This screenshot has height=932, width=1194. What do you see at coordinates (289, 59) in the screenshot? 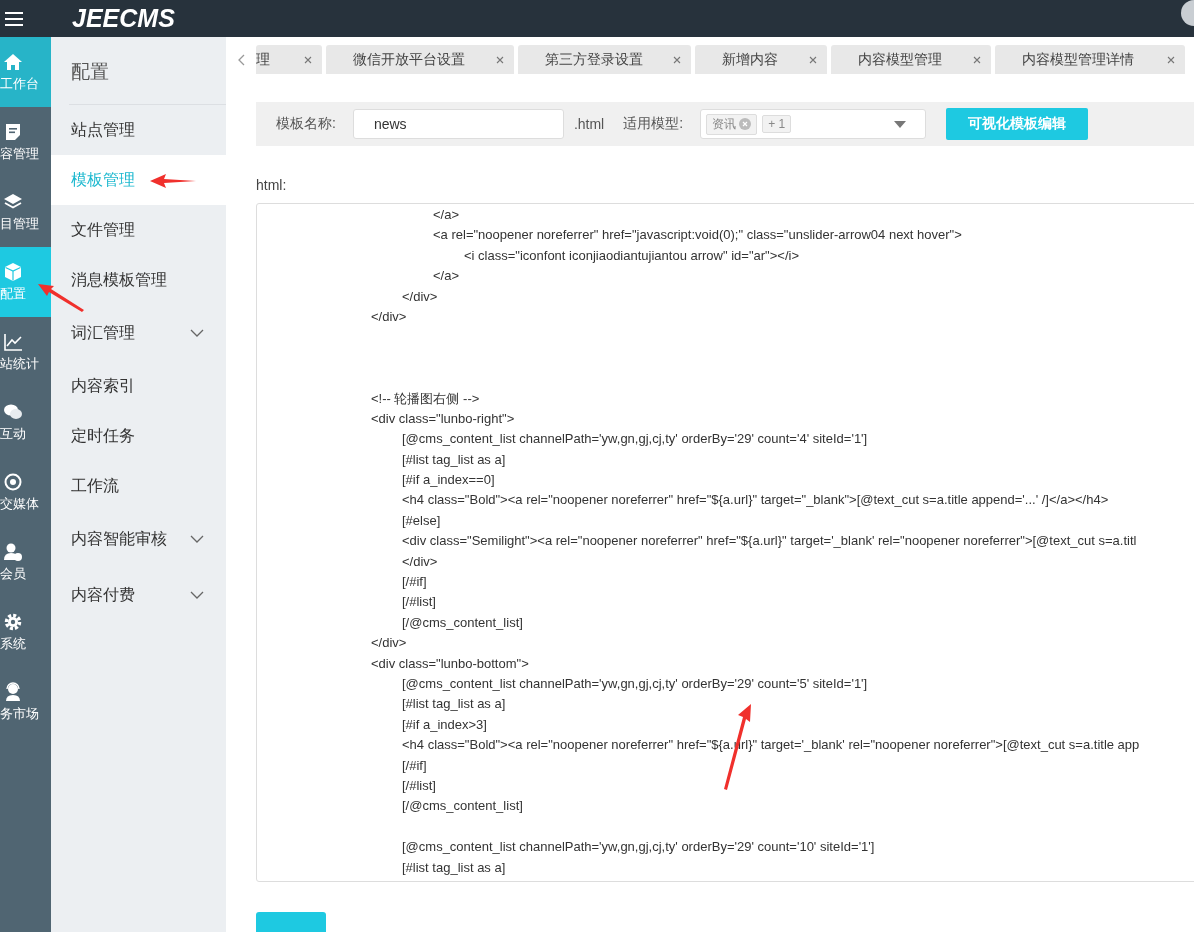
I see `tab: 理` at bounding box center [289, 59].